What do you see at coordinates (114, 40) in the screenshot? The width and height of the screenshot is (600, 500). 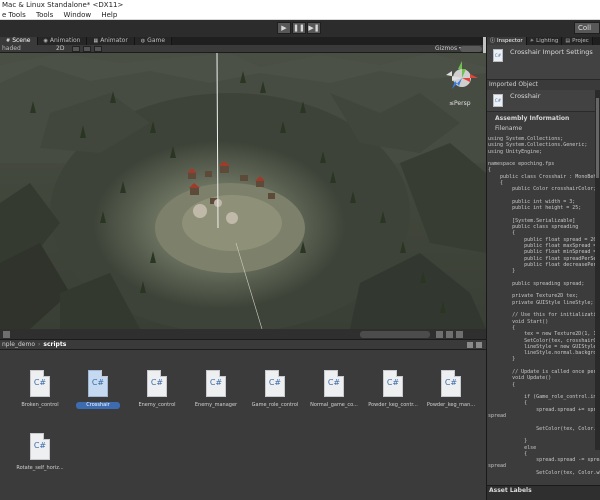 I see `tab-animator-label: Animator` at bounding box center [114, 40].